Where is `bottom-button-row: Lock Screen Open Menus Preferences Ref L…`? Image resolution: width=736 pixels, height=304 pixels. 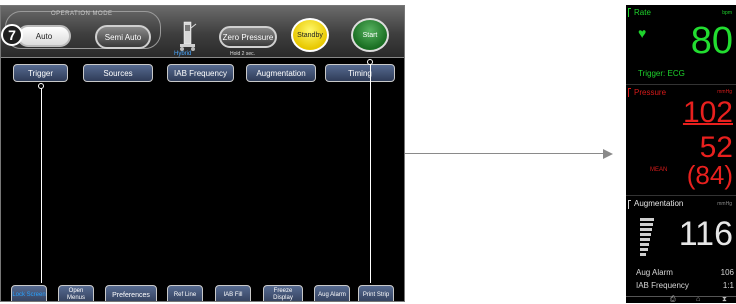 bottom-button-row: Lock Screen Open Menus Preferences Ref L… is located at coordinates (202, 293).